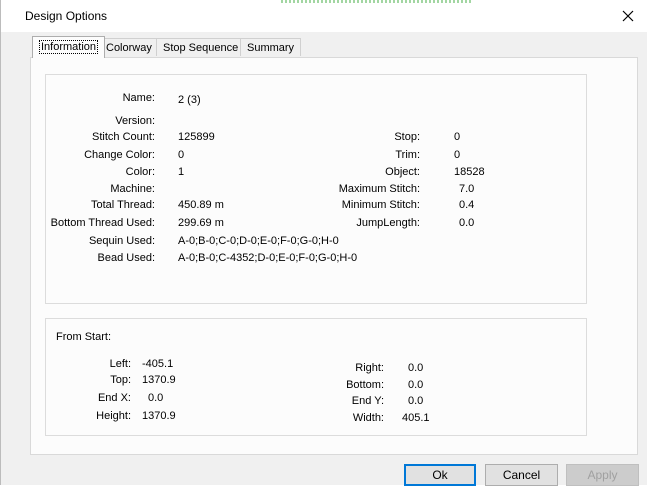  I want to click on from-start-title: From Start:, so click(84, 337).